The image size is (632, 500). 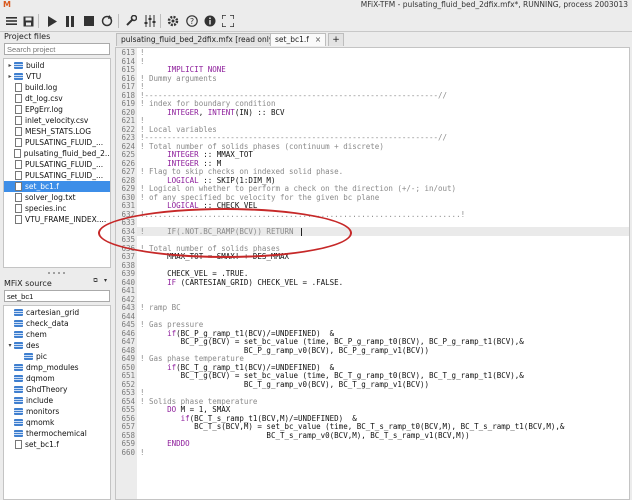 What do you see at coordinates (212, 113) in the screenshot?
I see `code-line: INTEGER, INTENT(IN) :: BCV` at bounding box center [212, 113].